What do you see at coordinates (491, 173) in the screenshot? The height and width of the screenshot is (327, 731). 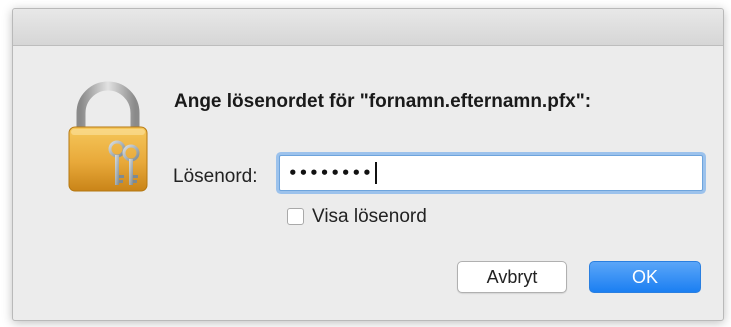 I see `password-field: ••••••••` at bounding box center [491, 173].